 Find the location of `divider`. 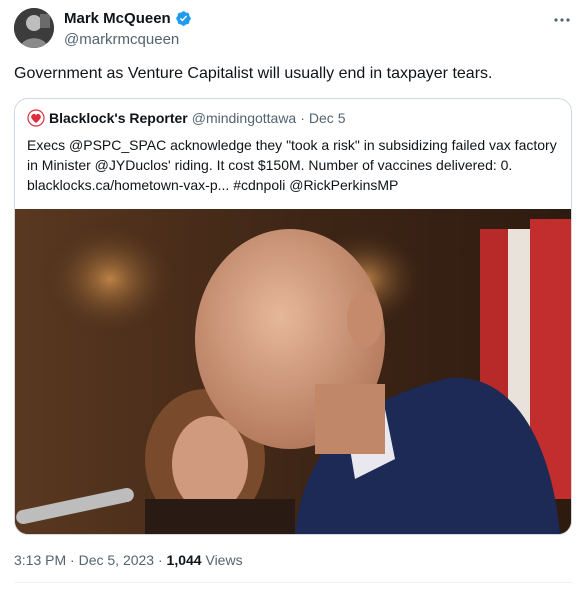

divider is located at coordinates (293, 582).